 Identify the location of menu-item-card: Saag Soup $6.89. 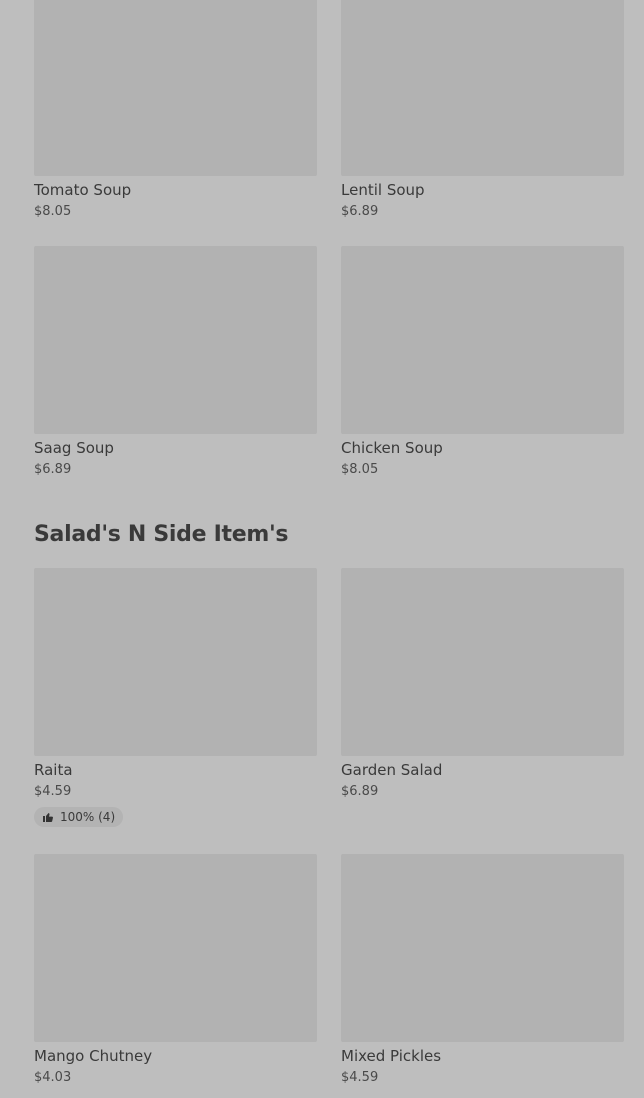
(175, 362).